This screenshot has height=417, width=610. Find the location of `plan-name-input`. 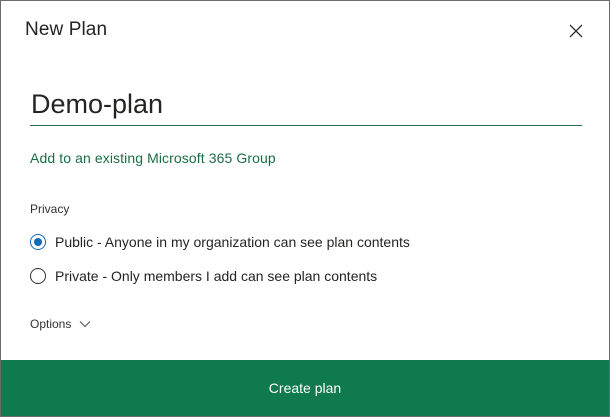

plan-name-input is located at coordinates (306, 106).